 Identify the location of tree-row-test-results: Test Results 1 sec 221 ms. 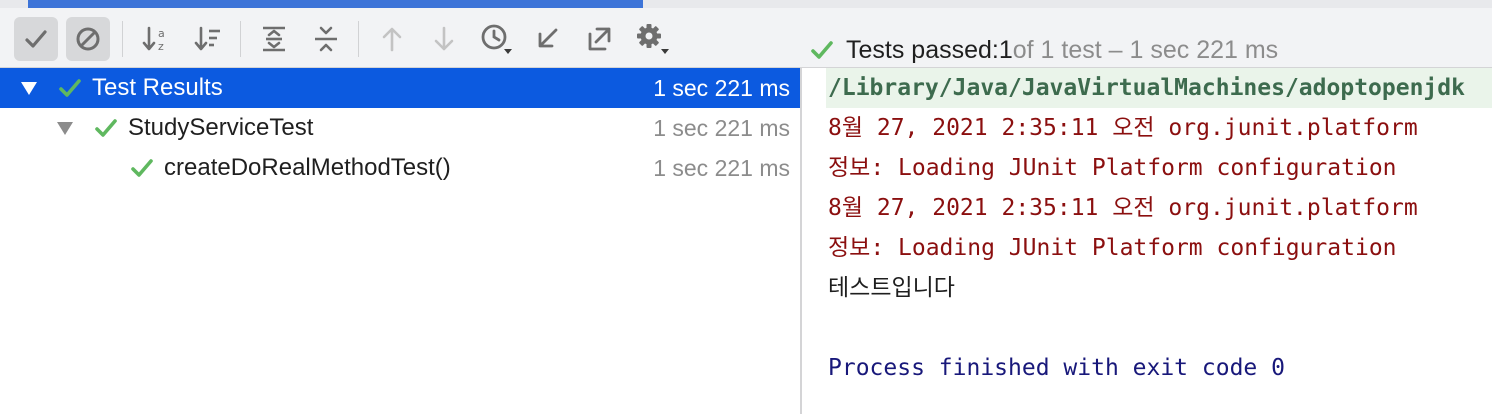
(400, 88).